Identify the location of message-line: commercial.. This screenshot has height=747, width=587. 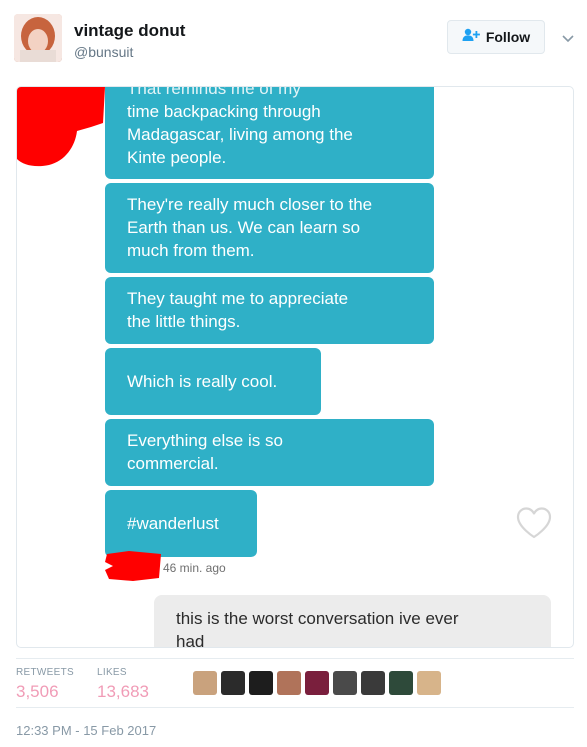
(173, 463).